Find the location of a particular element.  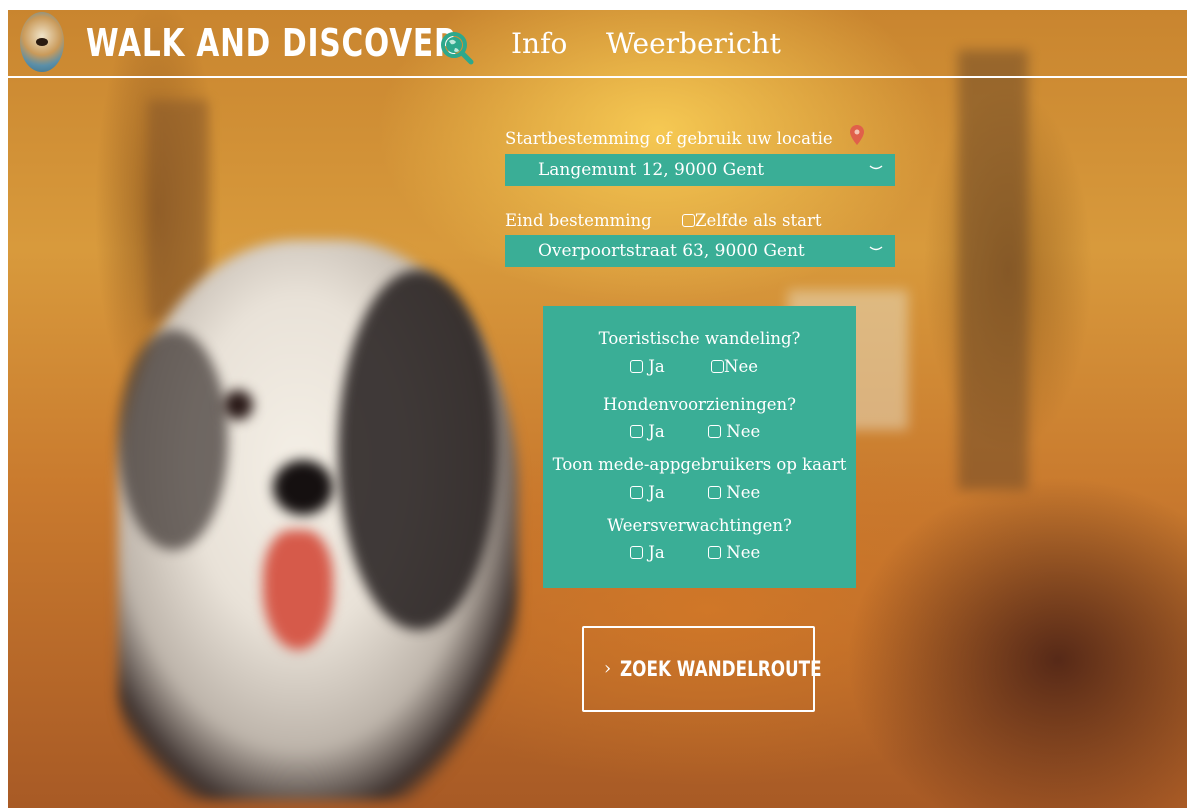

users-yes-checkbox is located at coordinates (636, 492).